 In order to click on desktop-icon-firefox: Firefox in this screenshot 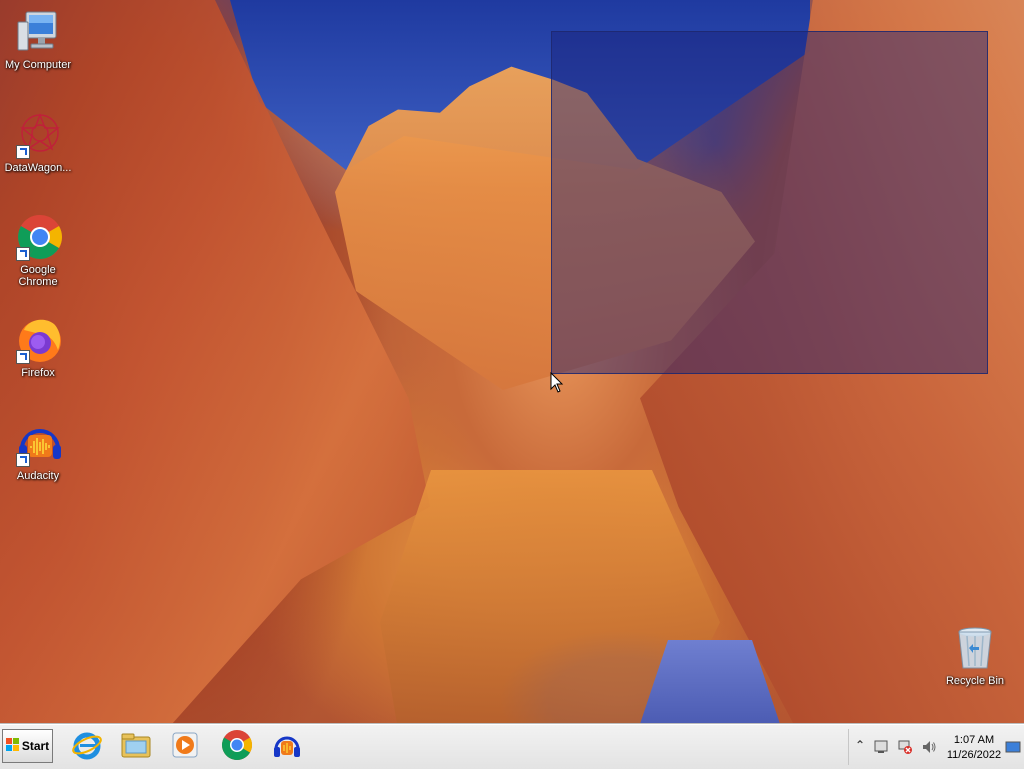, I will do `click(38, 347)`.